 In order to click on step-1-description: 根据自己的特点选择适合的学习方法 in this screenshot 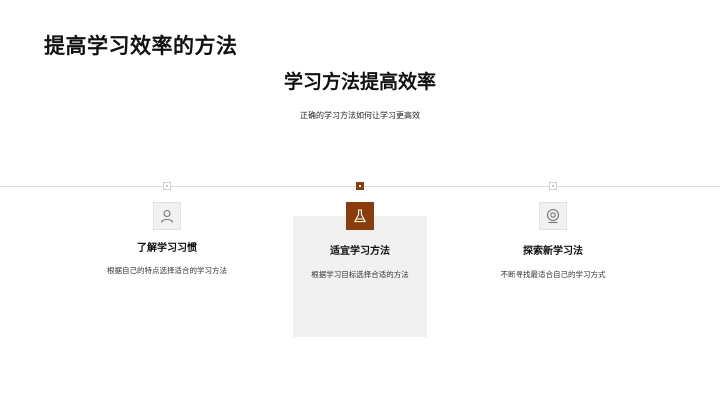, I will do `click(167, 270)`.